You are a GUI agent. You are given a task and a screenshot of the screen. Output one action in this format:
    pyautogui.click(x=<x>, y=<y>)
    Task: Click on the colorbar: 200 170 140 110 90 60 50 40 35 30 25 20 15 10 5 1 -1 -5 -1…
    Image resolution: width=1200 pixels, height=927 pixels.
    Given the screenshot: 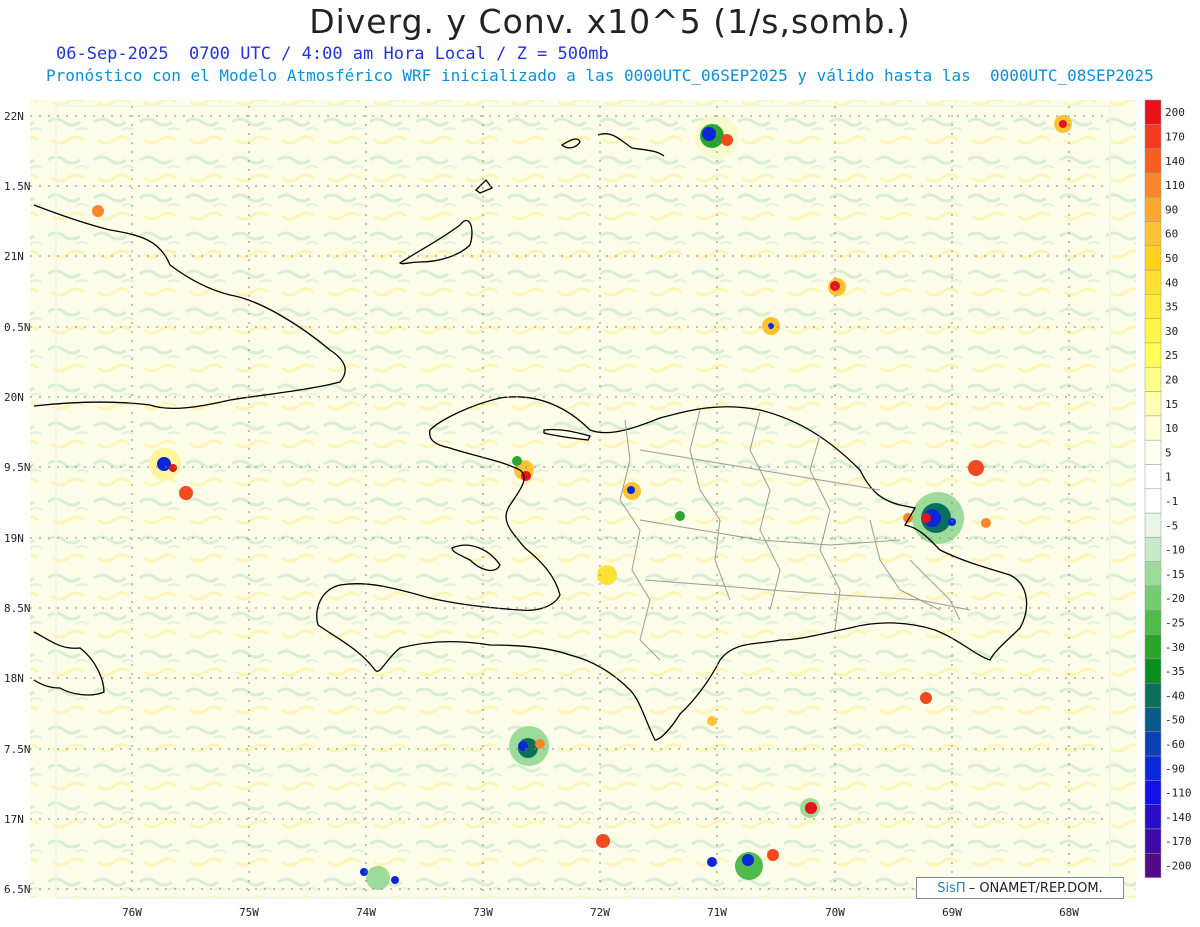 What is the action you would take?
    pyautogui.click(x=1168, y=488)
    